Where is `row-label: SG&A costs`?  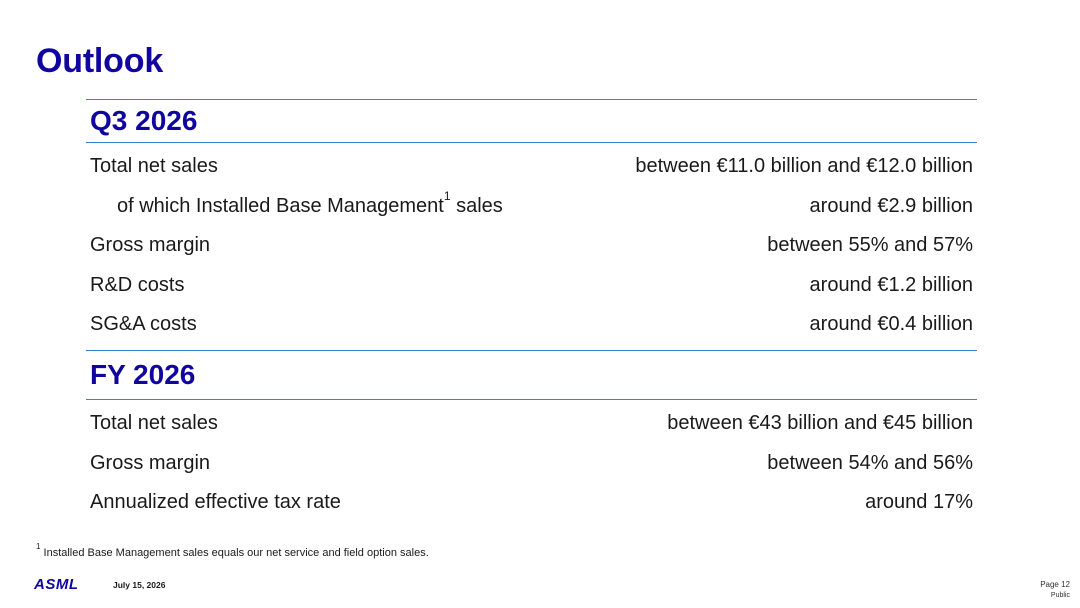 row-label: SG&A costs is located at coordinates (143, 324).